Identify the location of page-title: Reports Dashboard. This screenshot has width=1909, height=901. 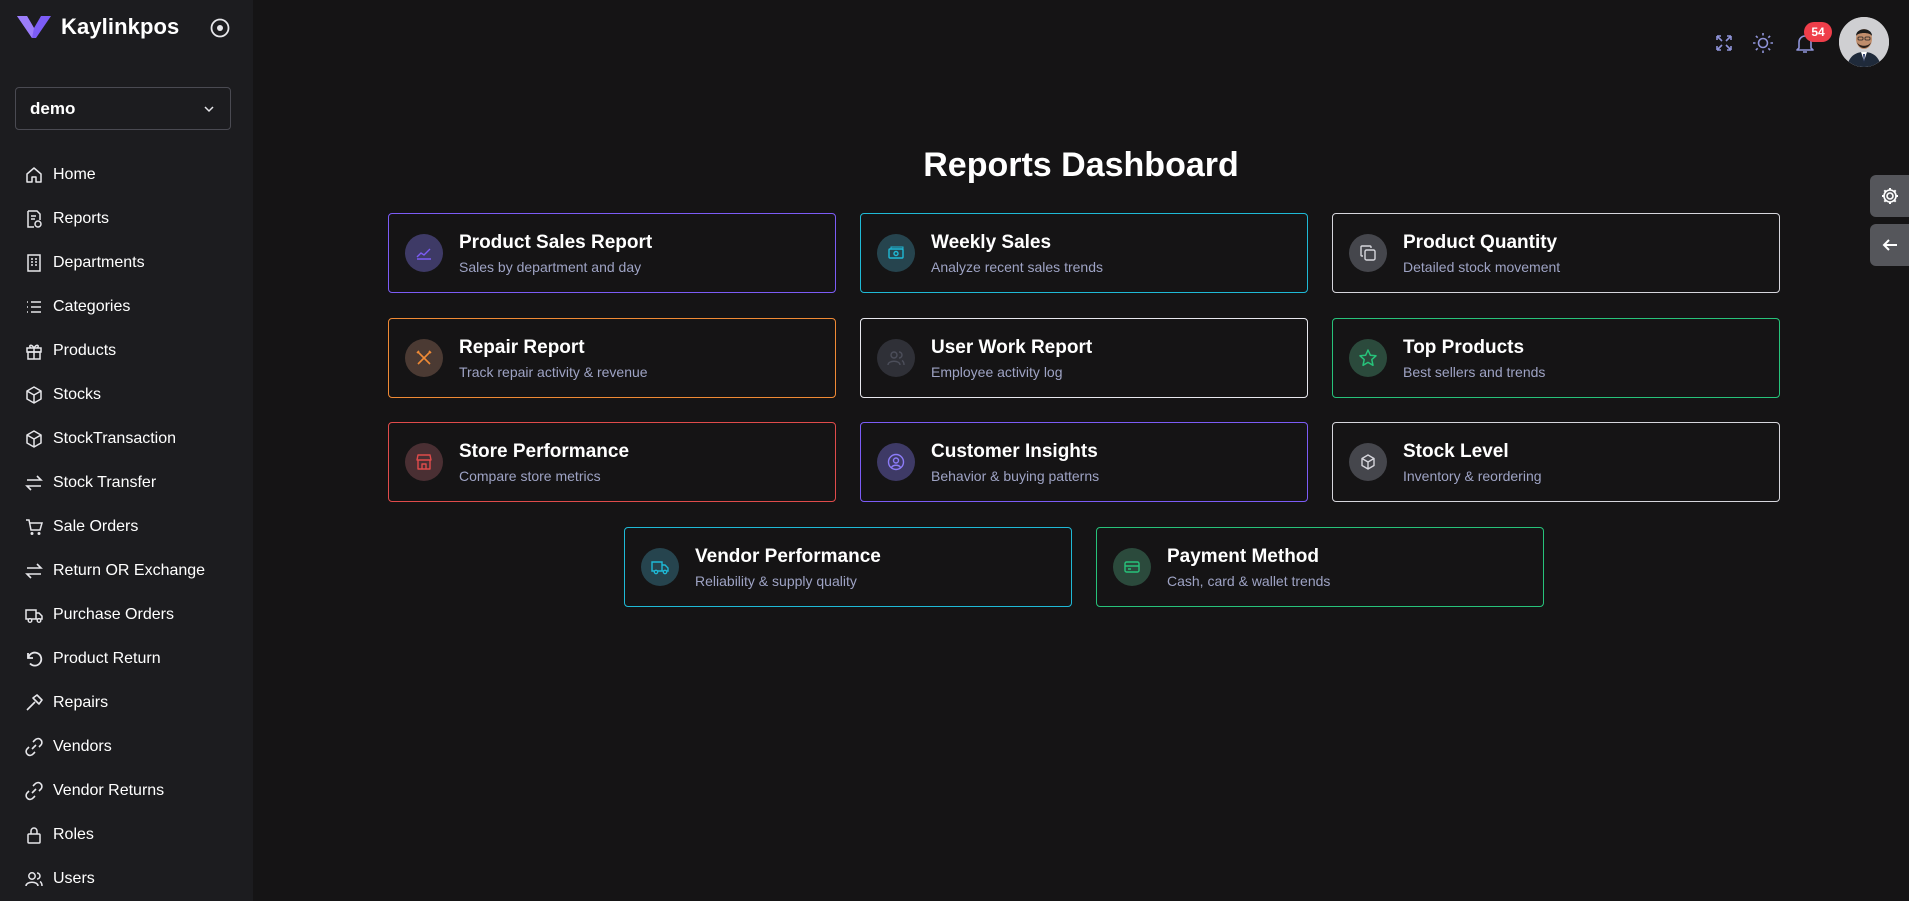
(1081, 165).